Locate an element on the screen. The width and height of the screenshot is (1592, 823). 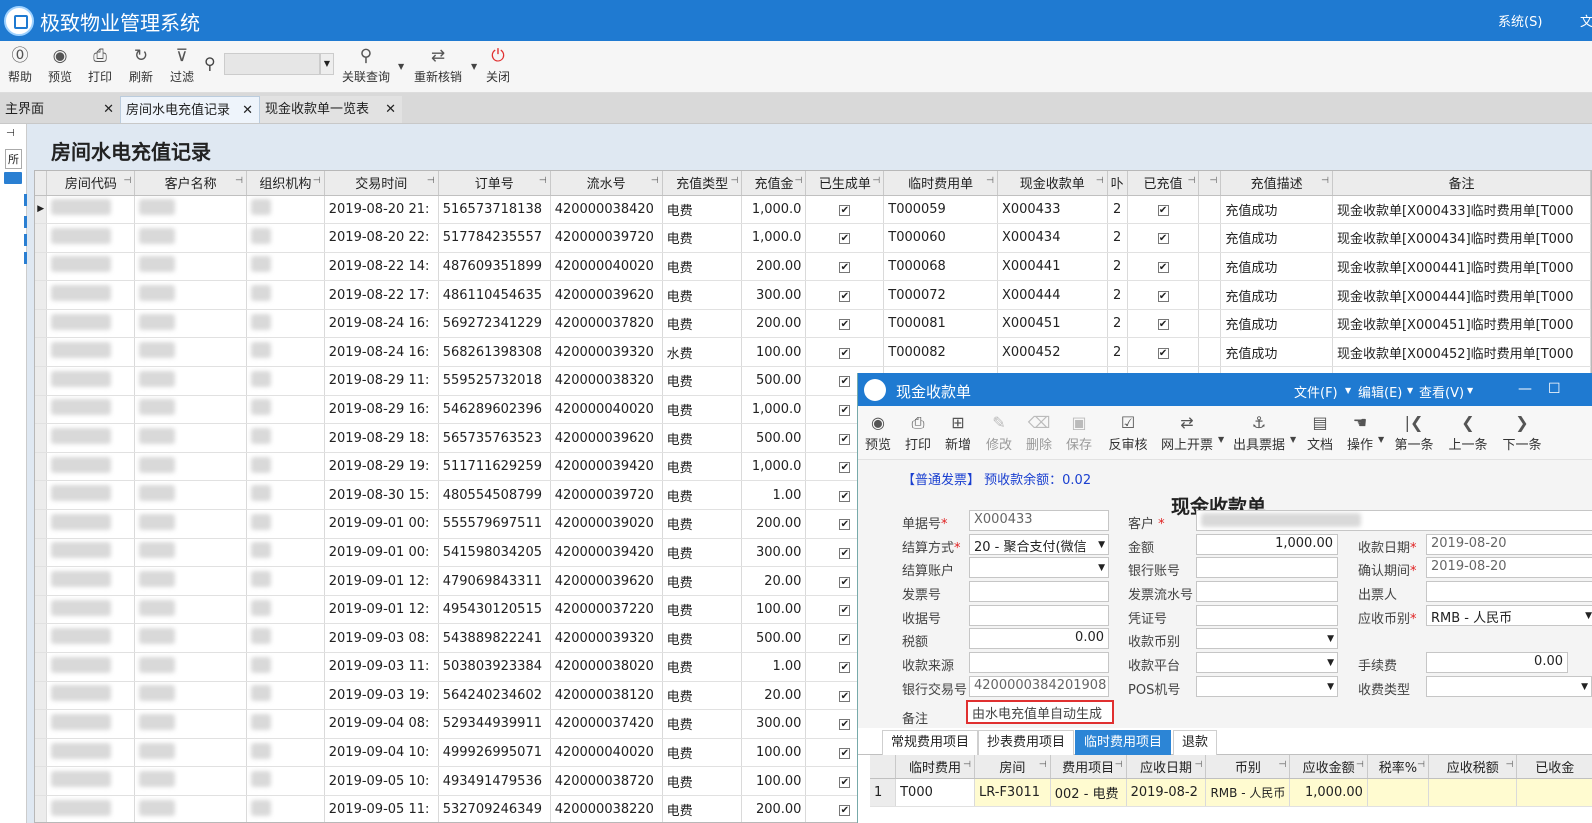
close-button: ⏻ 关闭 is located at coordinates (498, 65).